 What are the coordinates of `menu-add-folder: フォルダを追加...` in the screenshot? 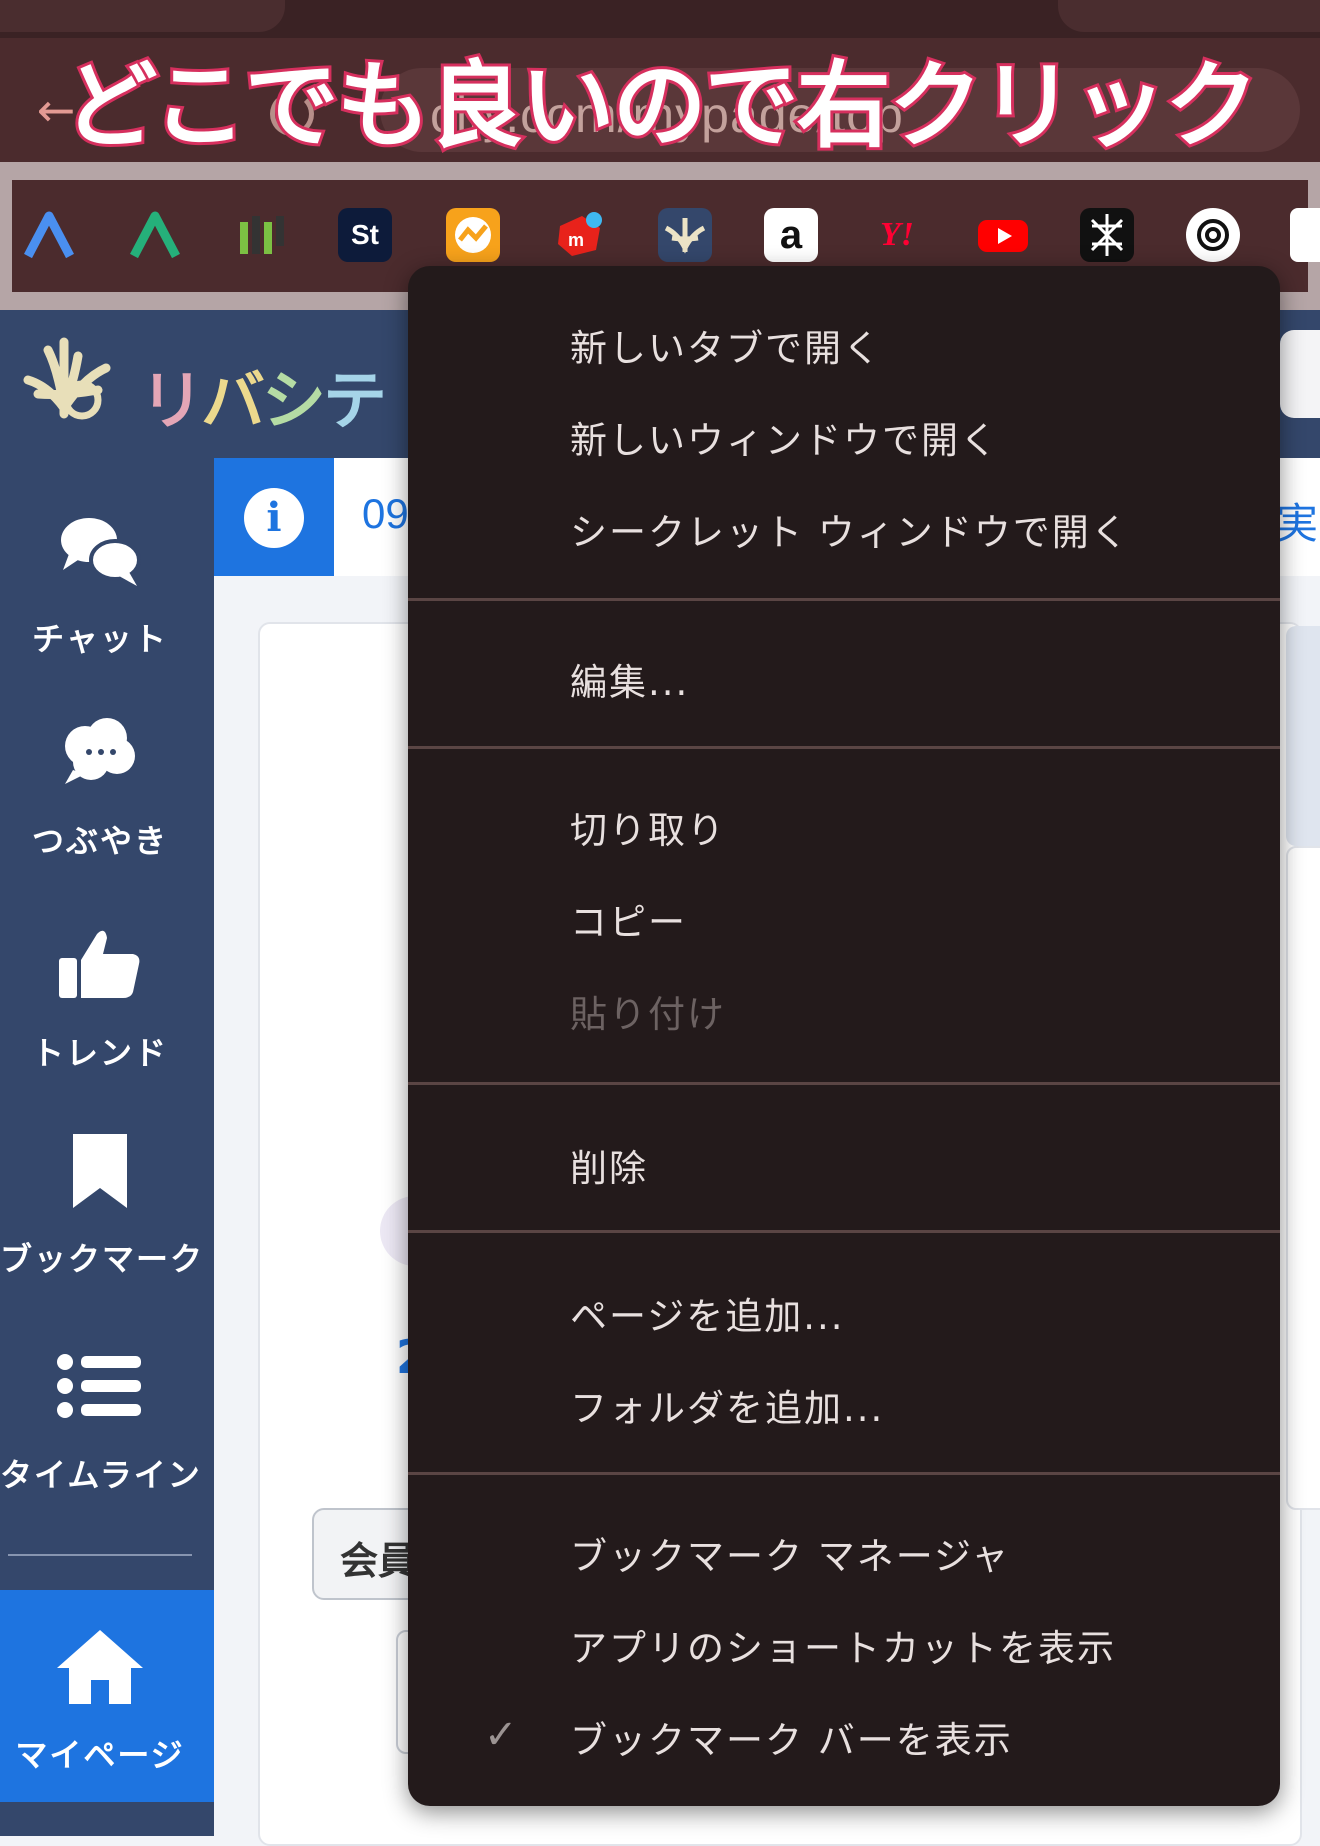 It's located at (727, 1405).